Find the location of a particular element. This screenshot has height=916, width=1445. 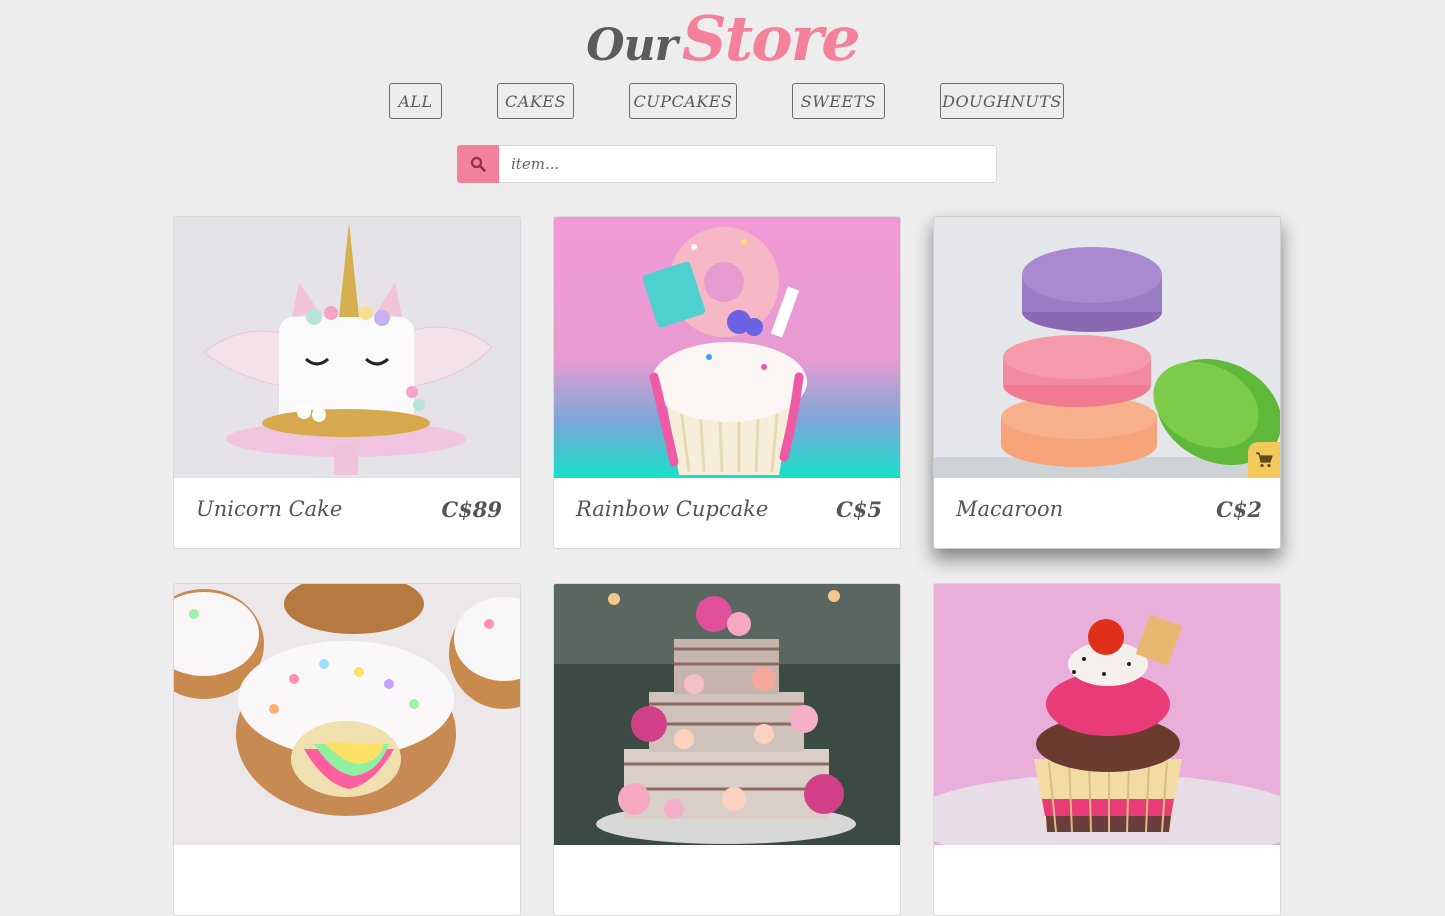

product-image-doughnut is located at coordinates (347, 714).